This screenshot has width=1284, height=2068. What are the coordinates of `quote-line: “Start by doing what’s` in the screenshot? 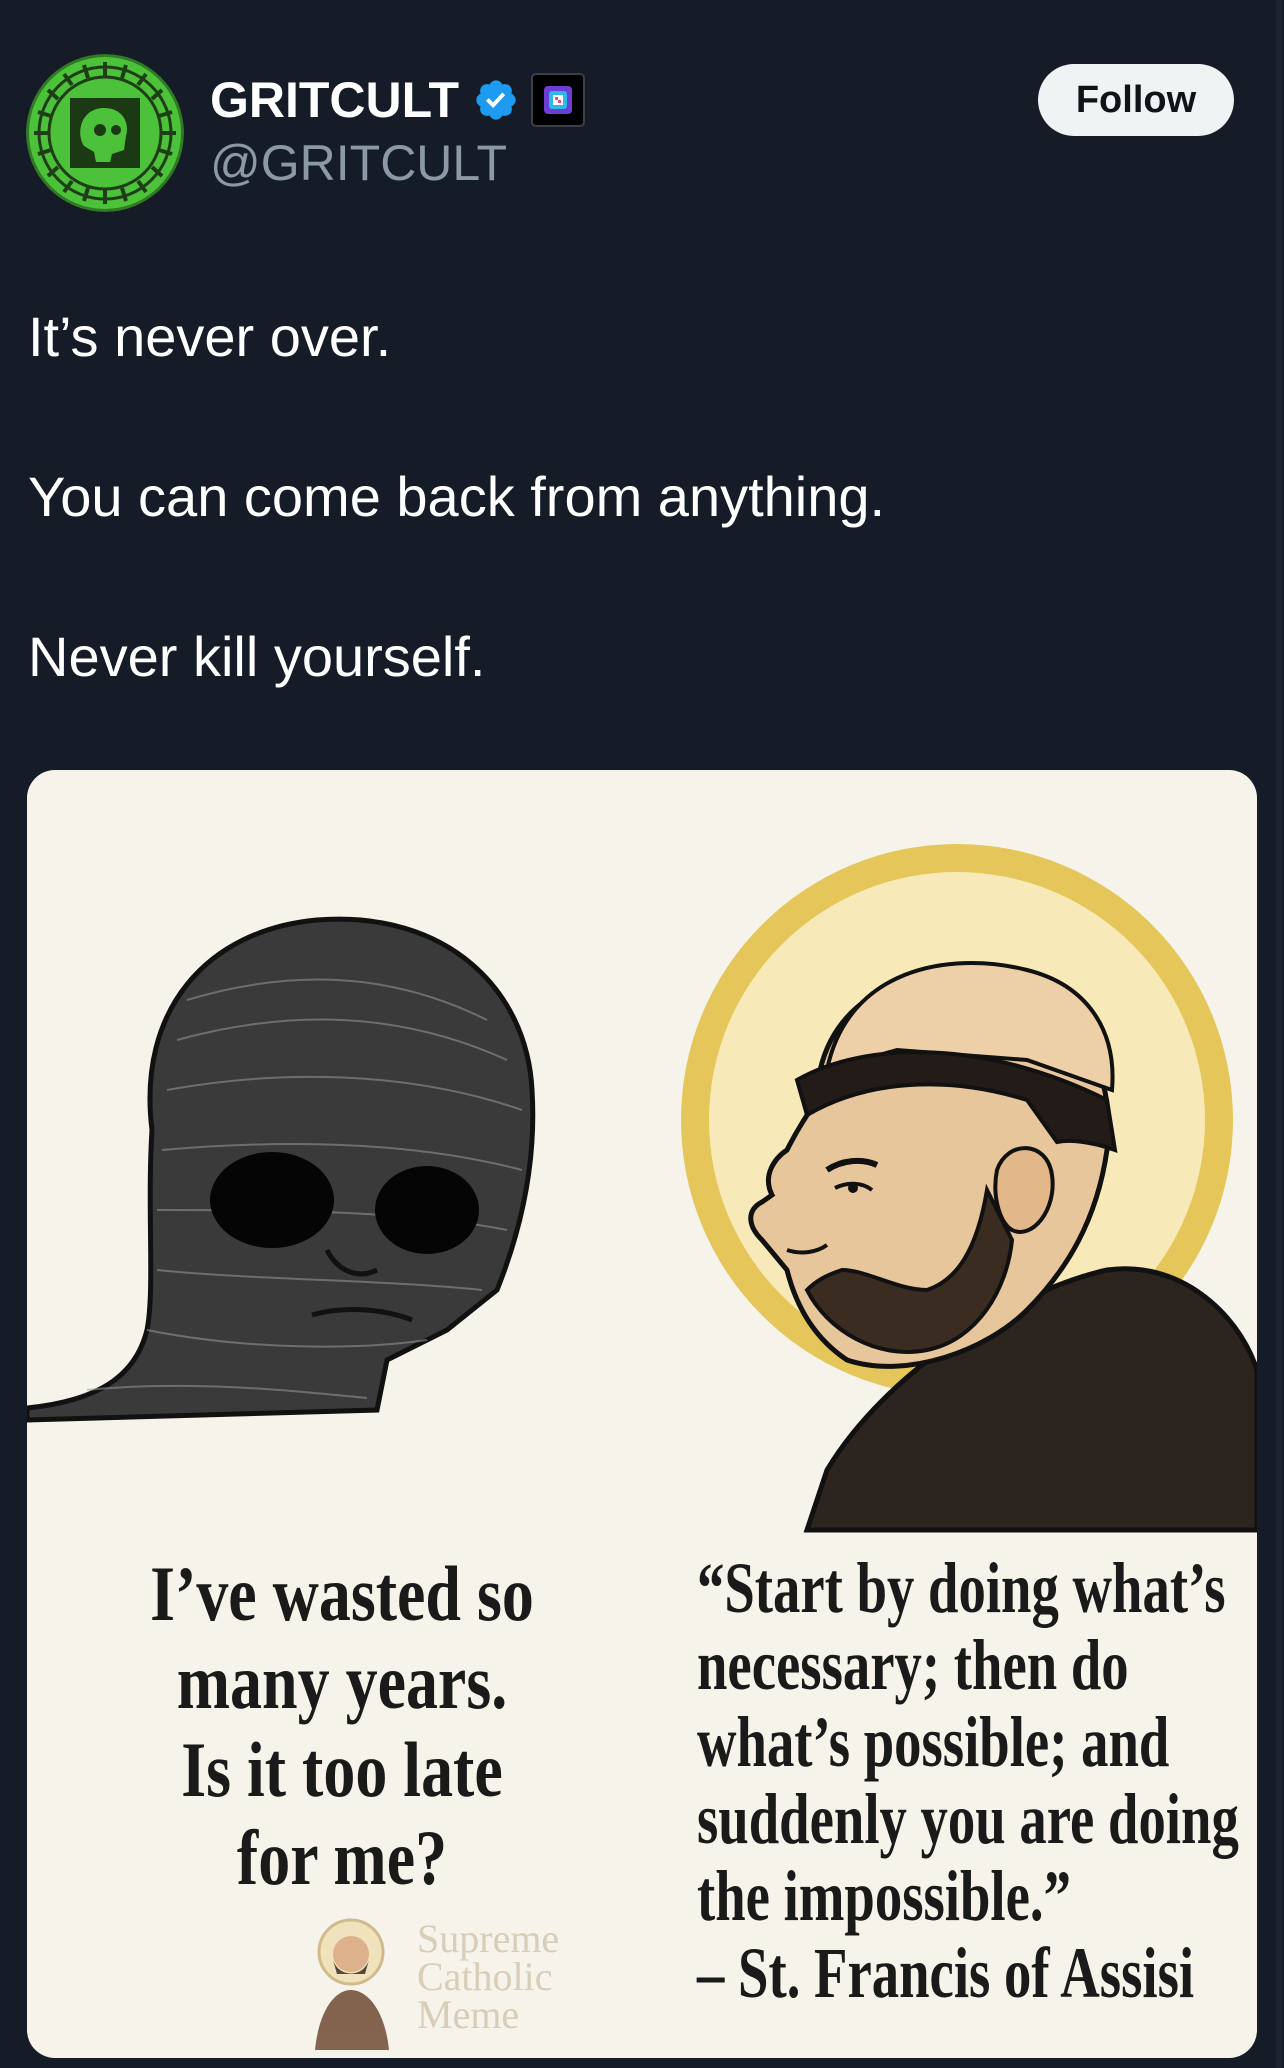 It's located at (961, 1588).